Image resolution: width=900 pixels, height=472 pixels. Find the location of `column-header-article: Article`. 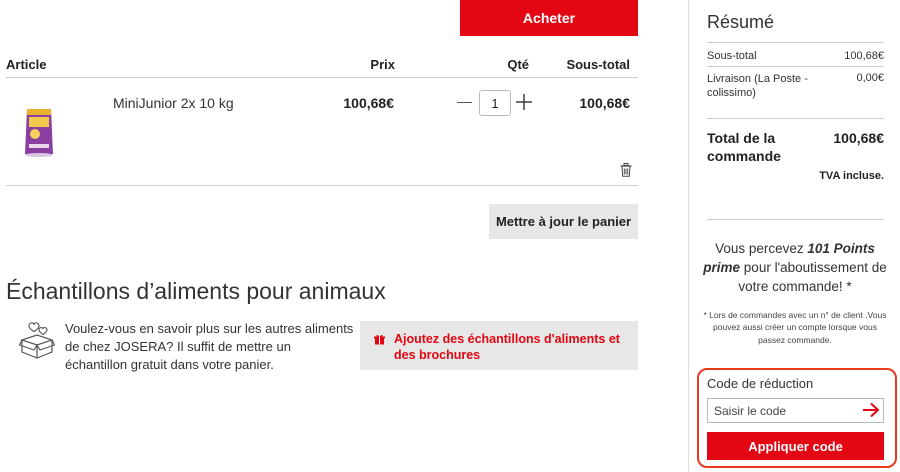

column-header-article: Article is located at coordinates (26, 64).